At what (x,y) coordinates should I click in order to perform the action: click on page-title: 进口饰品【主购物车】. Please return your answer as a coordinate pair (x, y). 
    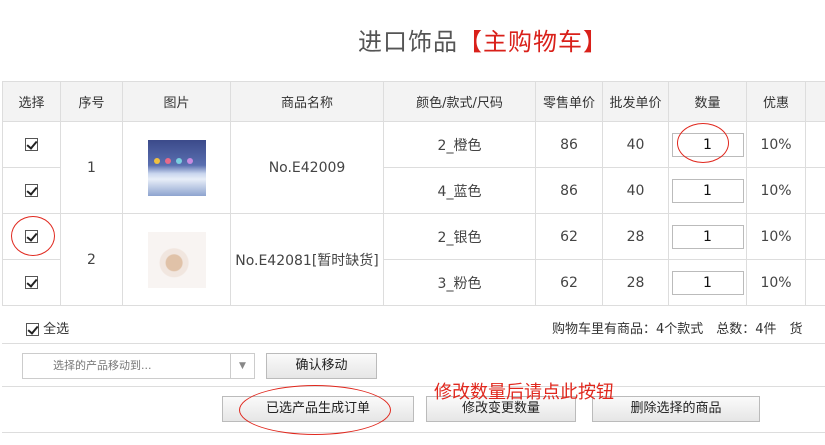
    Looking at the image, I should click on (483, 39).